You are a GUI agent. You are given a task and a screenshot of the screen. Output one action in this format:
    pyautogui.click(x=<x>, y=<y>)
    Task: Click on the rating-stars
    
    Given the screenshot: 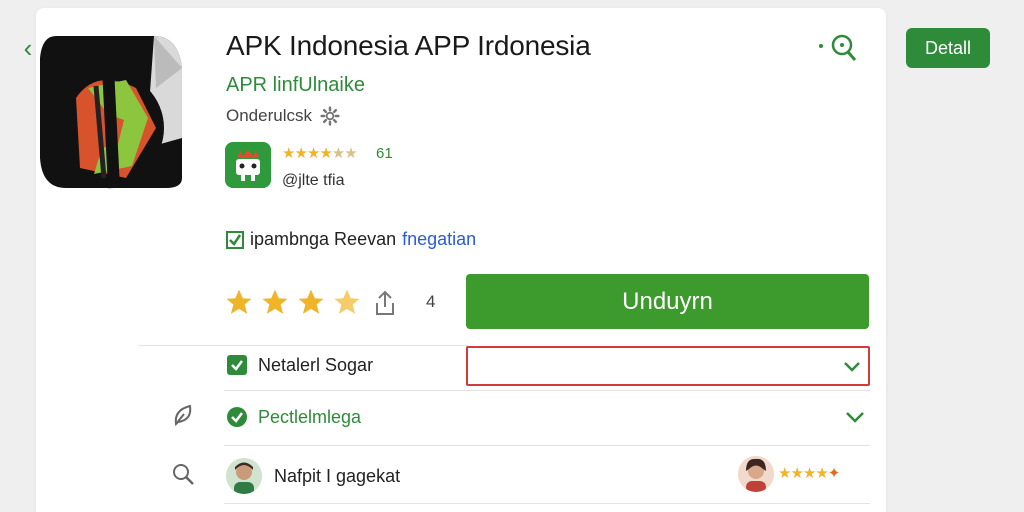 What is the action you would take?
    pyautogui.click(x=293, y=302)
    